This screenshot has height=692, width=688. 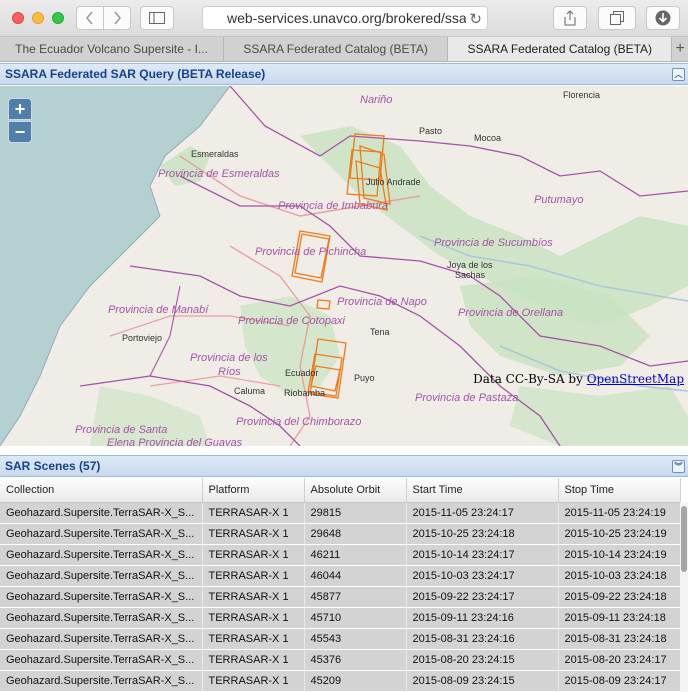 I want to click on fullscreen-window-button, so click(x=58, y=18).